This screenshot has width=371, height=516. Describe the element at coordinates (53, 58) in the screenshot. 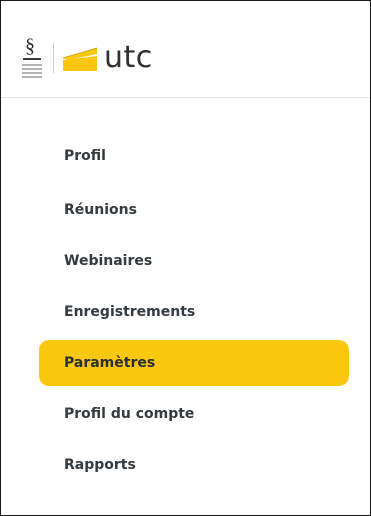

I see `logo-divider` at that location.